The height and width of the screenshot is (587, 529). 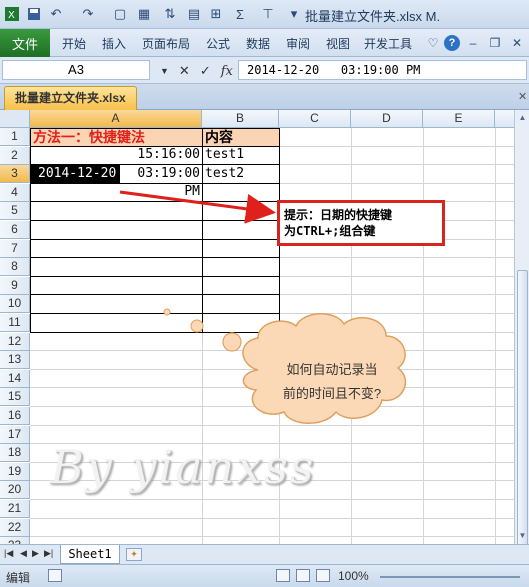 I want to click on formula-bar: A3 ▼ ✕ ✓ fx 2014-12-20 03:19:00 PM, so click(x=264, y=70).